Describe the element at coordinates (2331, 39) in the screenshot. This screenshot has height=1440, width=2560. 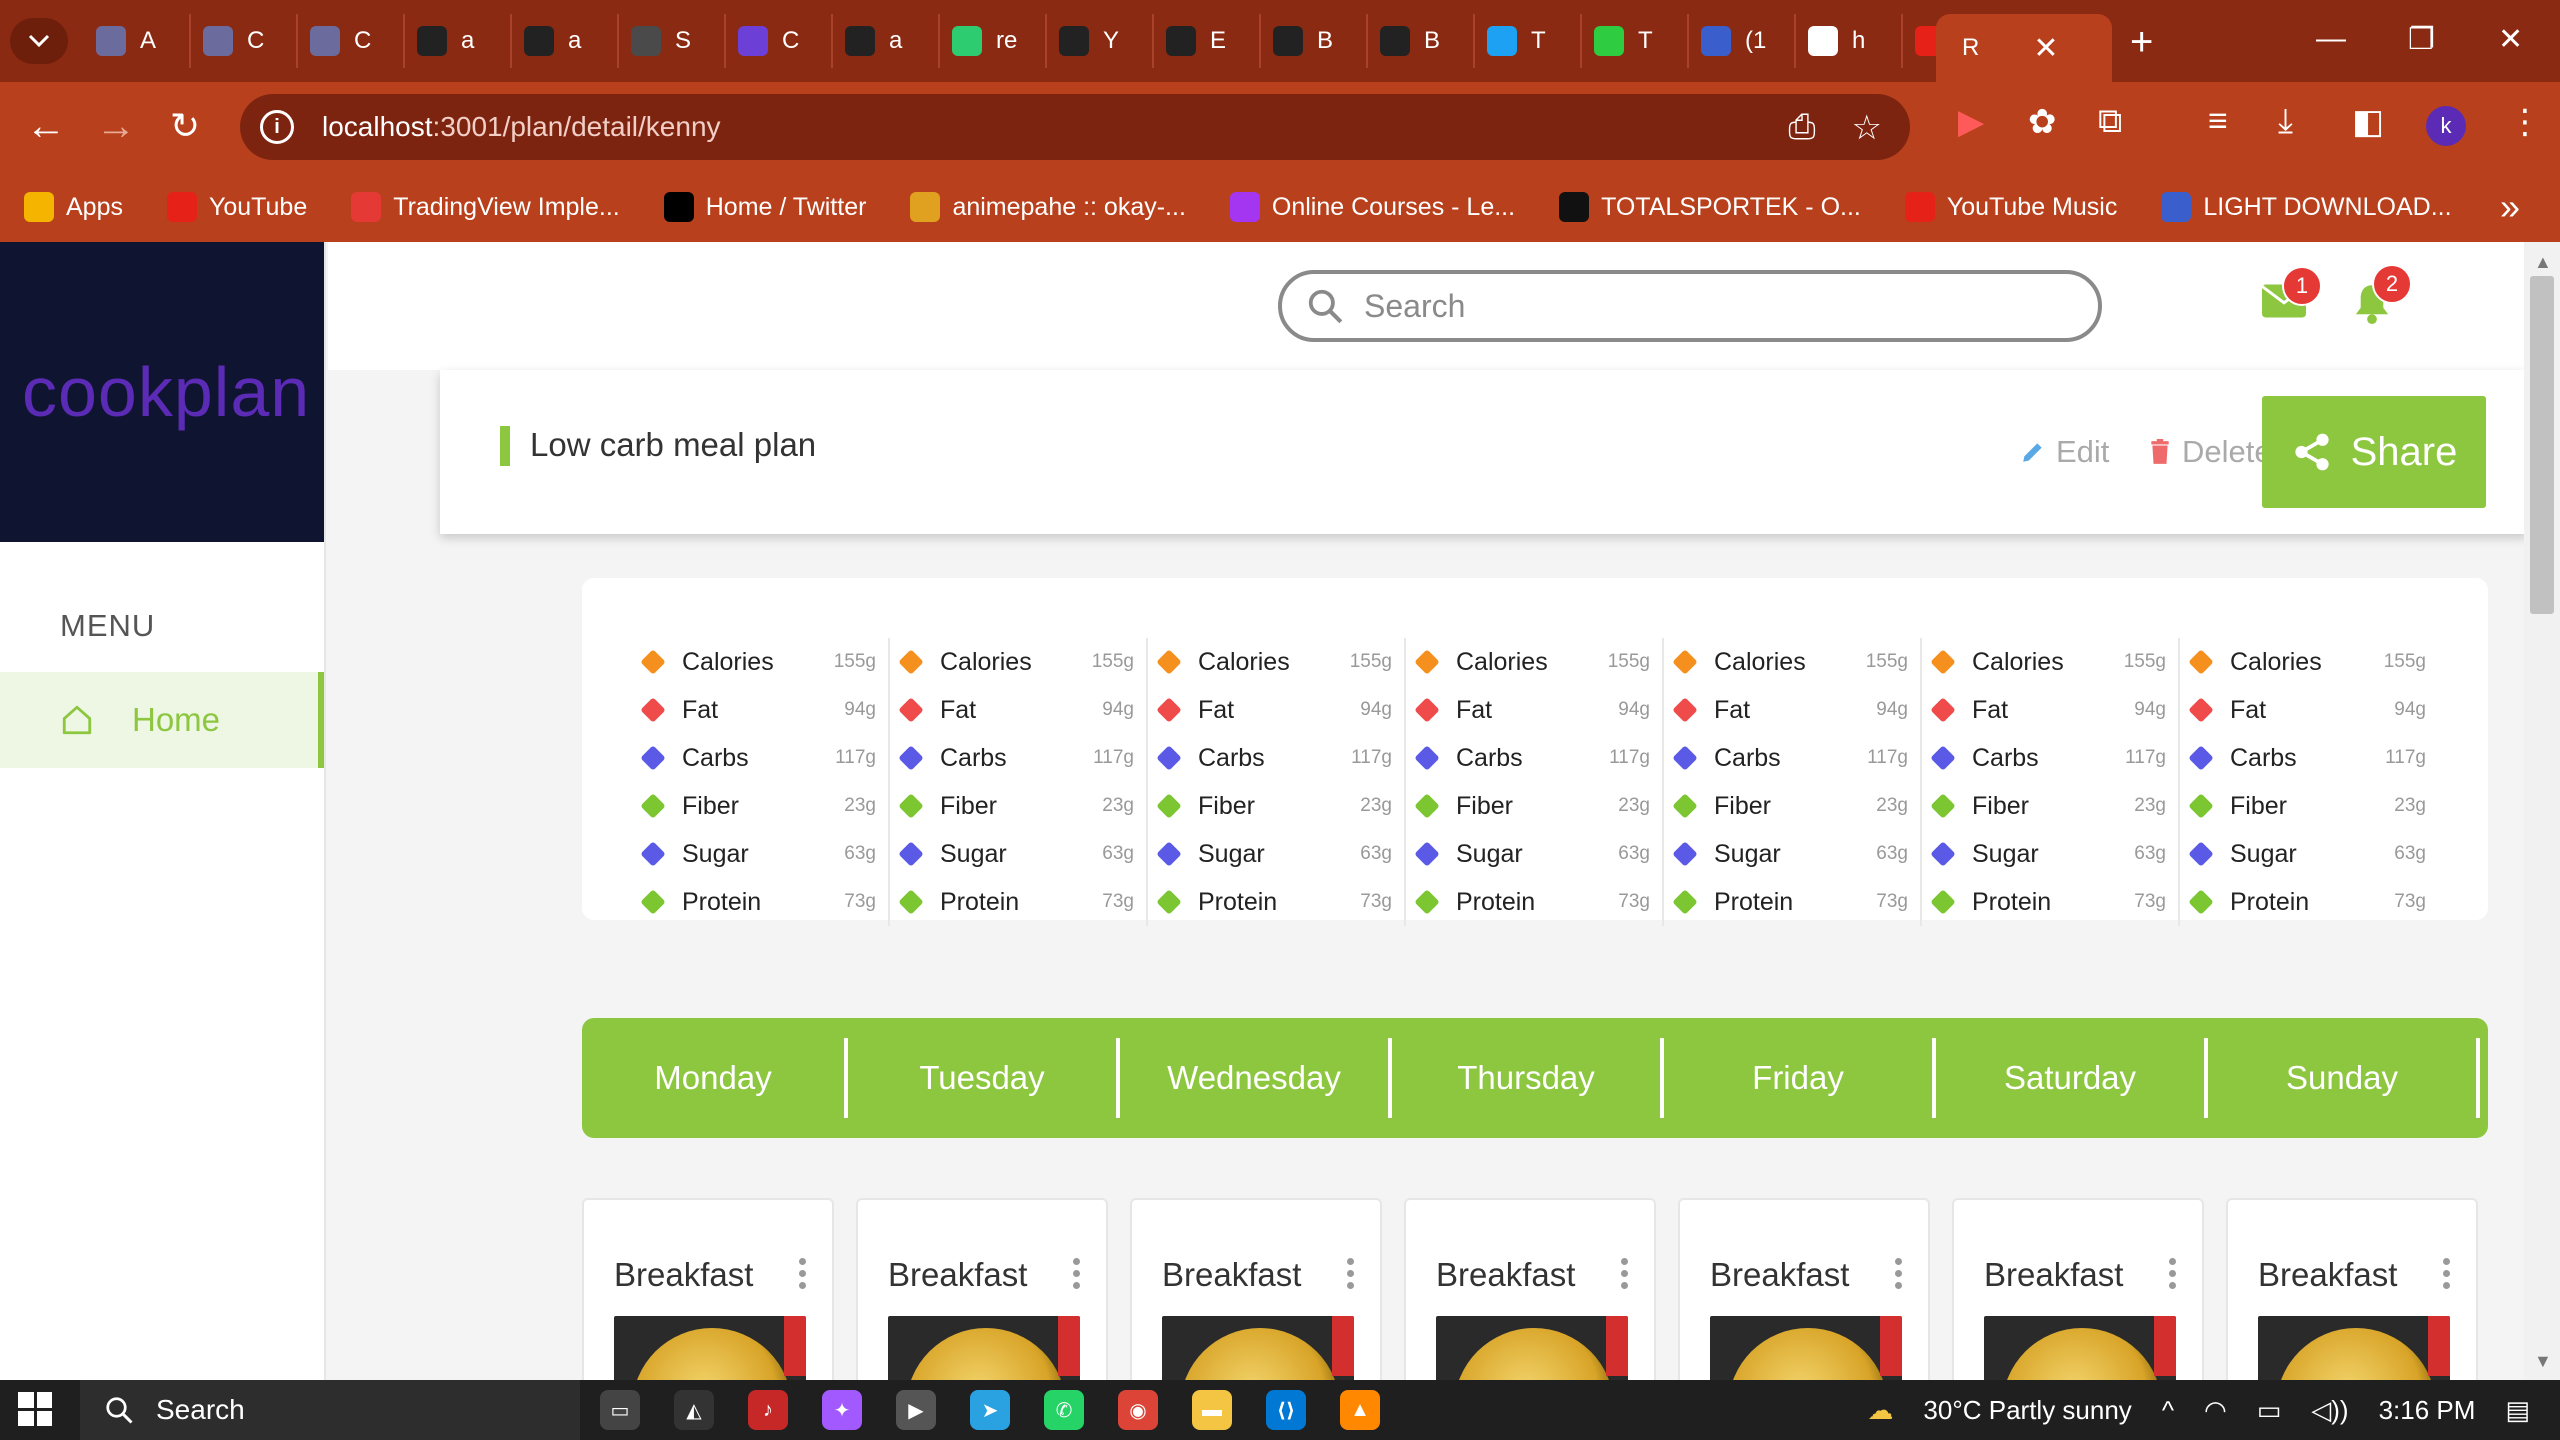
I see `minimize-button: —` at that location.